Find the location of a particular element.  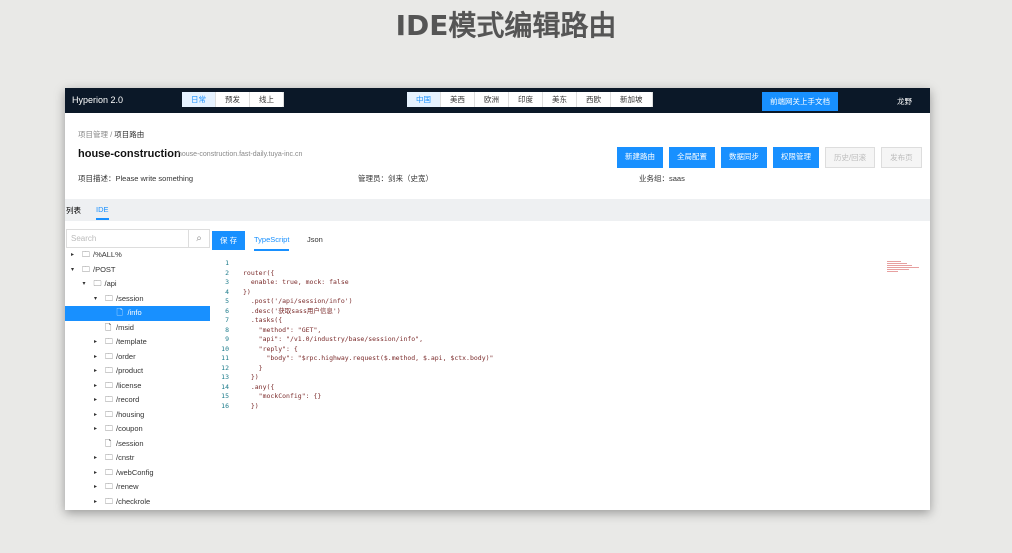

save-button: 保 存 is located at coordinates (229, 240).